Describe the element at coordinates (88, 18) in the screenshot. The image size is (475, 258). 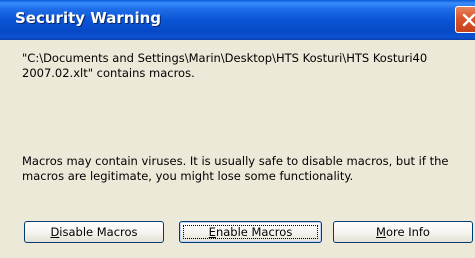
I see `dialog-title: Security Warning` at that location.